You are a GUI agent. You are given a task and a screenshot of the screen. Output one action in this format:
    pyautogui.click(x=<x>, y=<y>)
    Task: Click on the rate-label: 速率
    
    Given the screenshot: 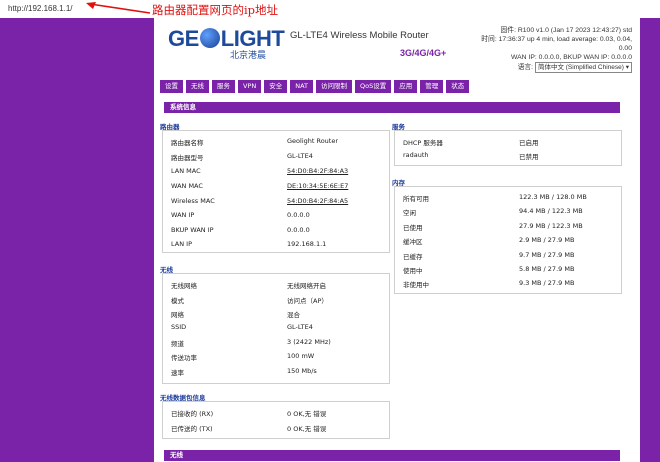 What is the action you would take?
    pyautogui.click(x=177, y=373)
    